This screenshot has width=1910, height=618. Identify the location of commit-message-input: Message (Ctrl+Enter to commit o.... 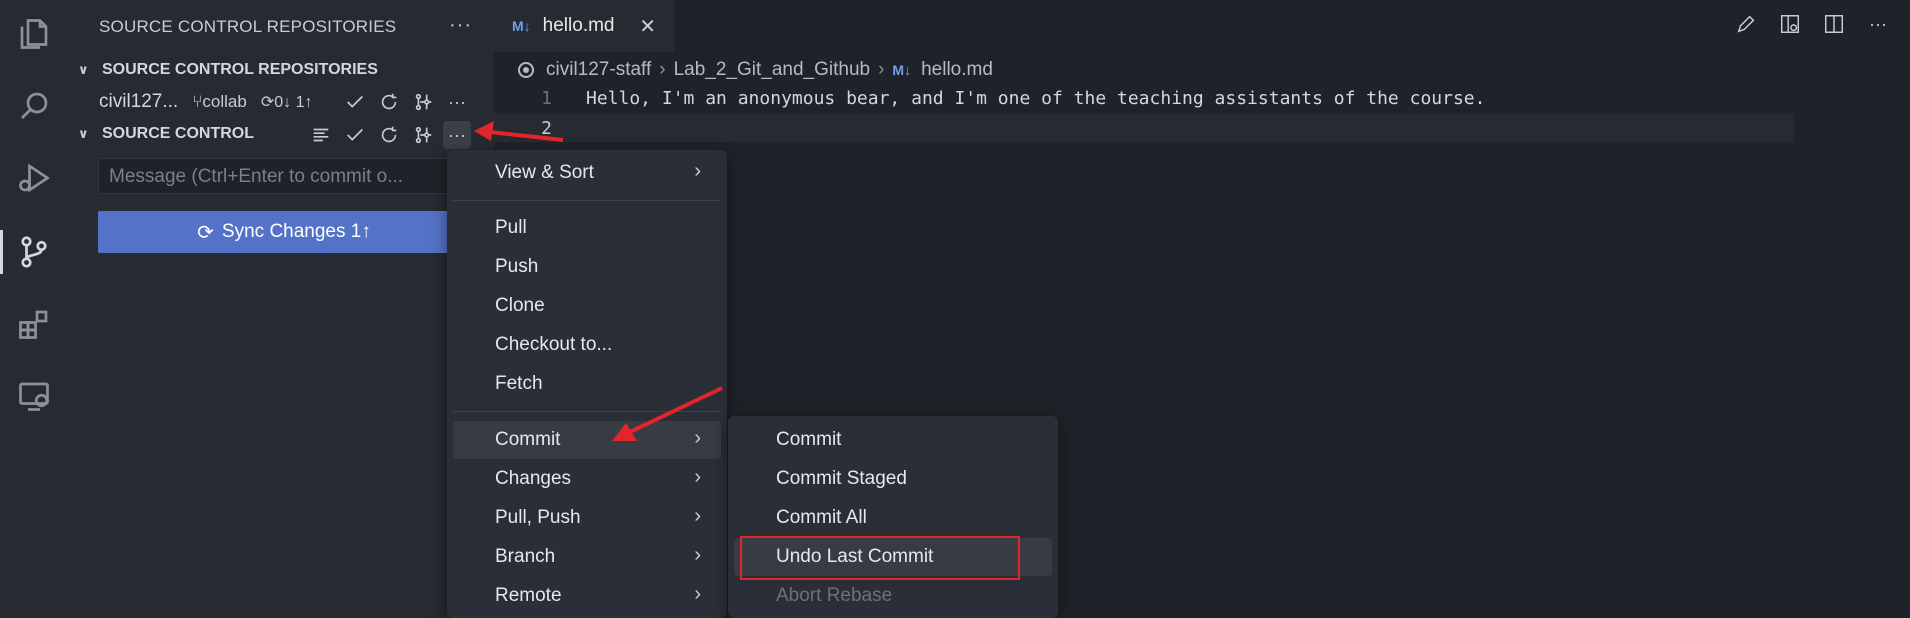
(278, 176).